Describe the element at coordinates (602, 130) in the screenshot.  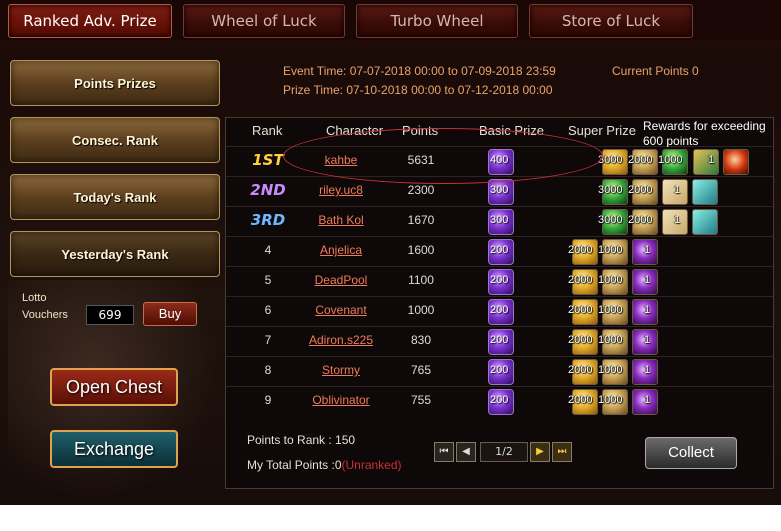
I see `header-super-prize: Super Prize` at that location.